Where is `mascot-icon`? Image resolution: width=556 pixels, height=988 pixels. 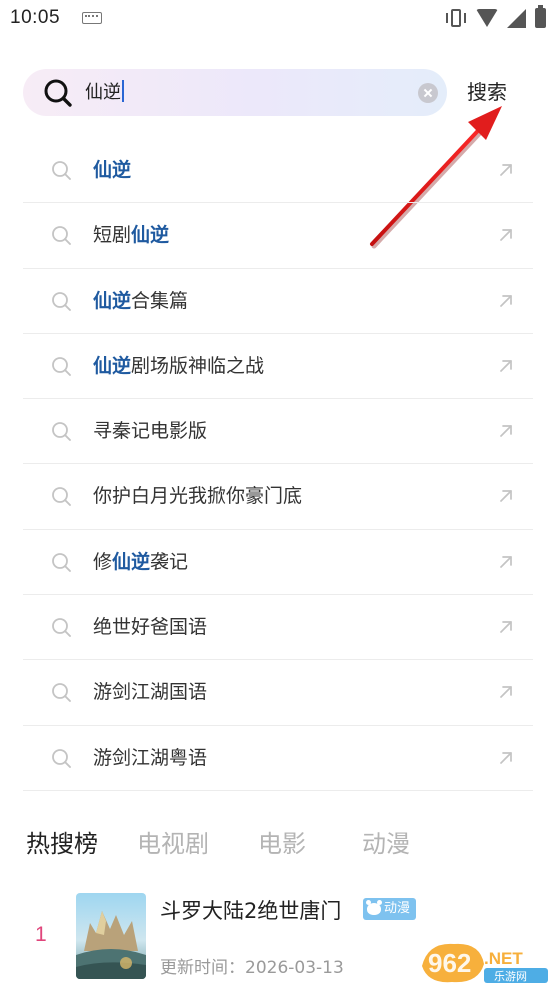 mascot-icon is located at coordinates (374, 907).